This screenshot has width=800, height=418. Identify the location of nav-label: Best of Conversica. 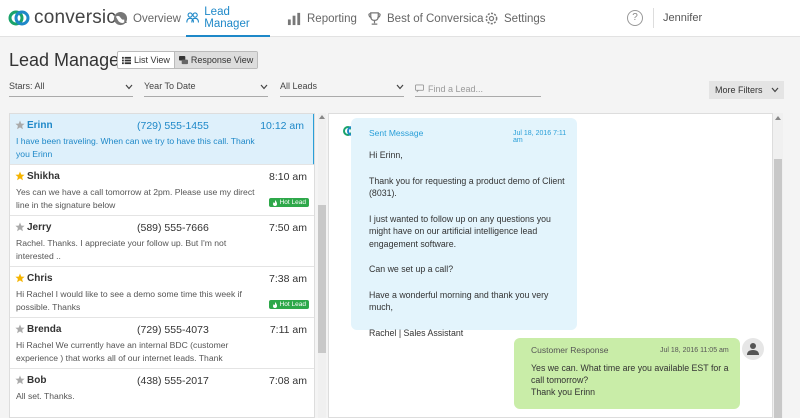
(435, 18).